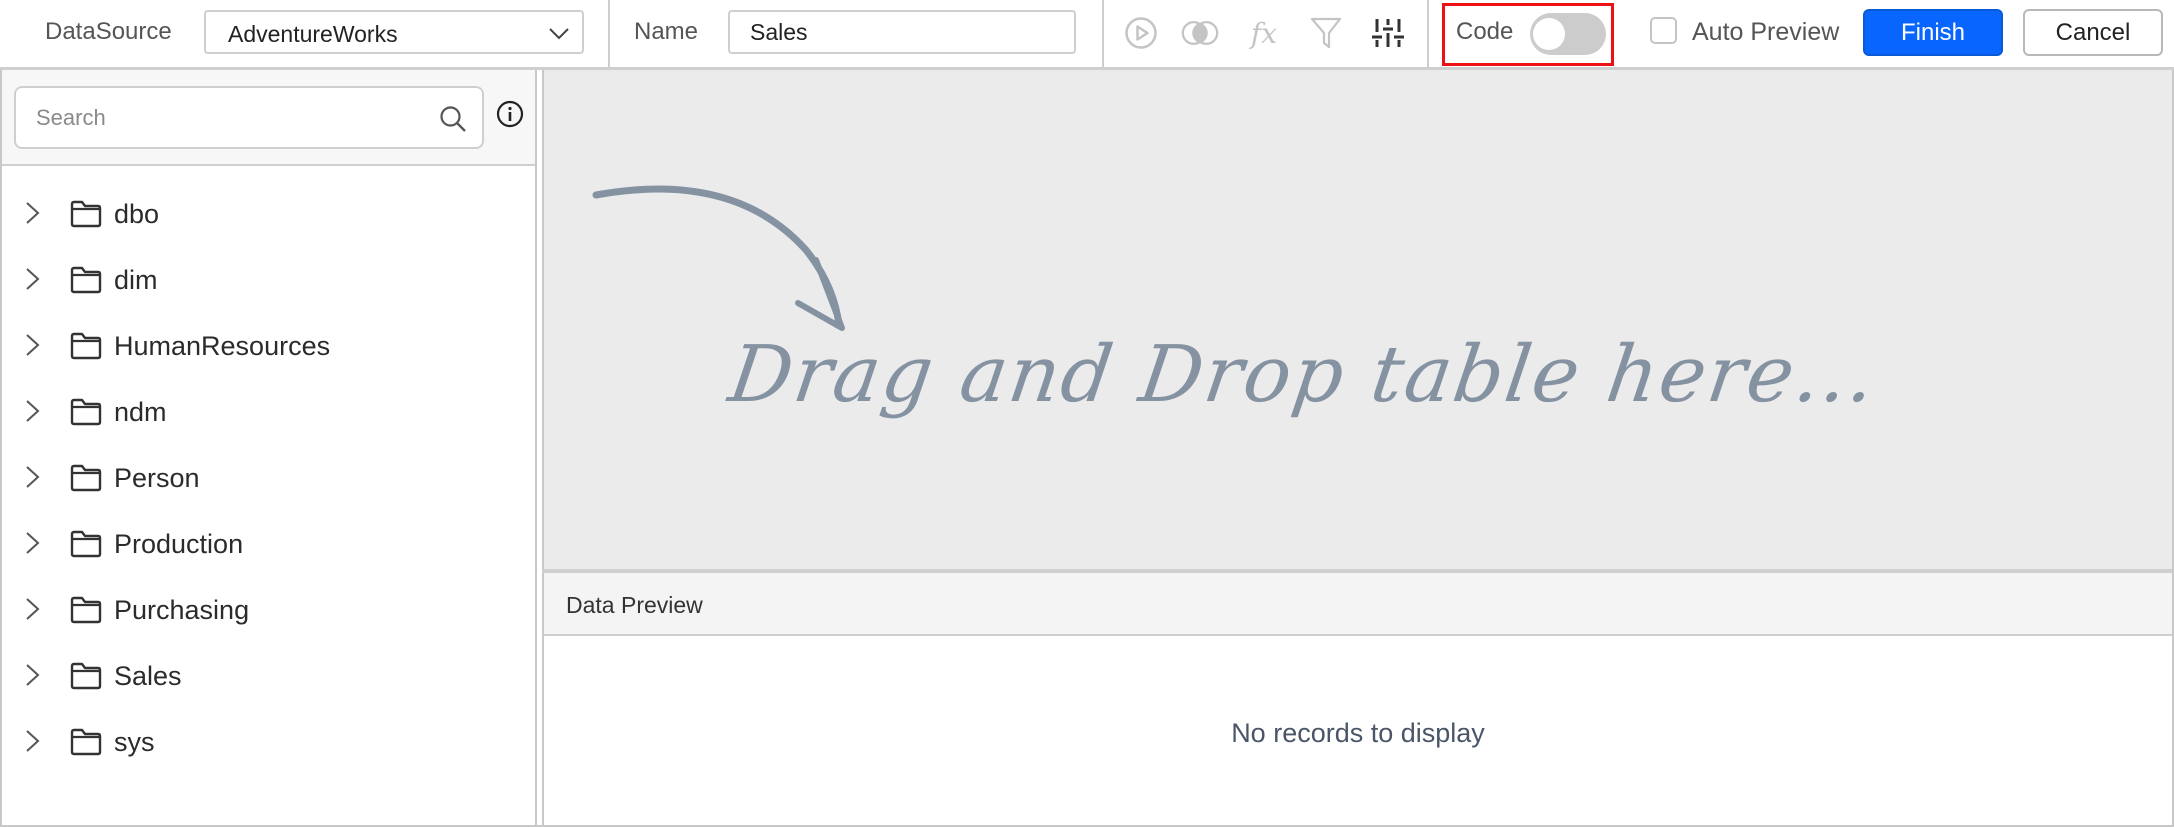 The image size is (2174, 827). I want to click on datasource-value: AdventureWorks, so click(313, 34).